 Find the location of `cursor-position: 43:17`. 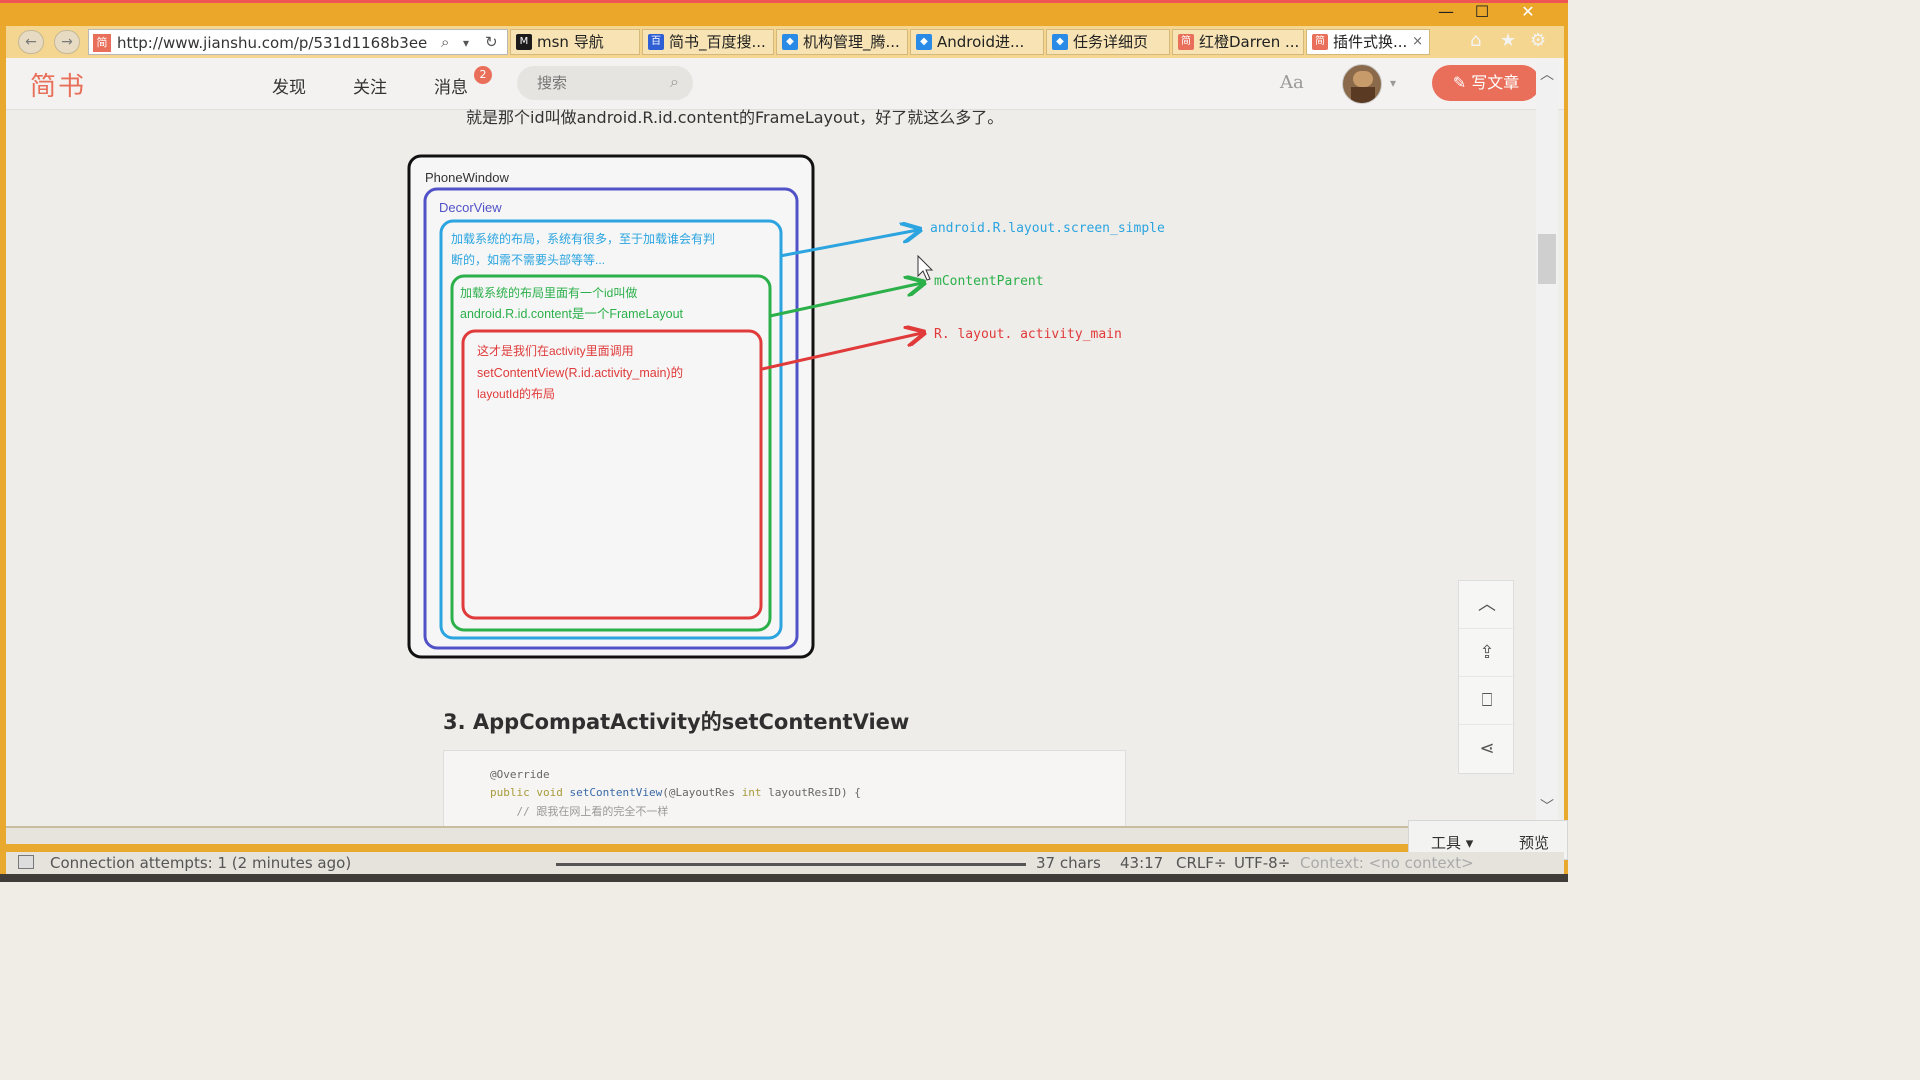

cursor-position: 43:17 is located at coordinates (1142, 863).